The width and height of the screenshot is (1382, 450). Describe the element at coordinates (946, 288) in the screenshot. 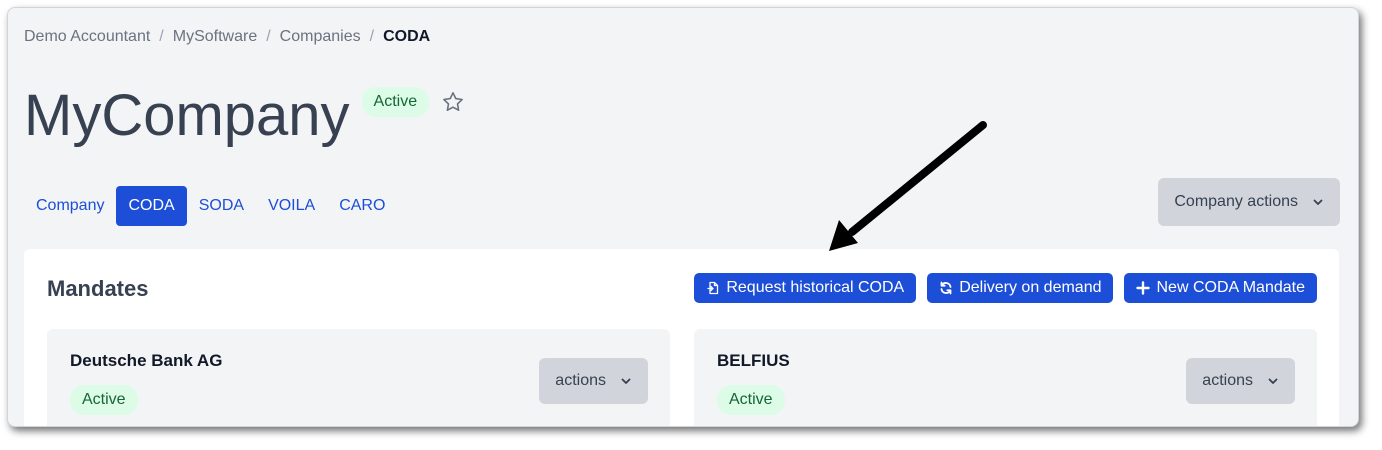

I see `refresh-icon` at that location.